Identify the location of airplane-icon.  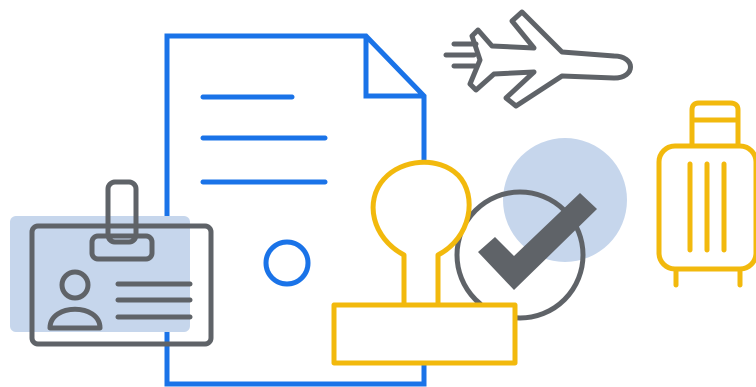
(538, 59).